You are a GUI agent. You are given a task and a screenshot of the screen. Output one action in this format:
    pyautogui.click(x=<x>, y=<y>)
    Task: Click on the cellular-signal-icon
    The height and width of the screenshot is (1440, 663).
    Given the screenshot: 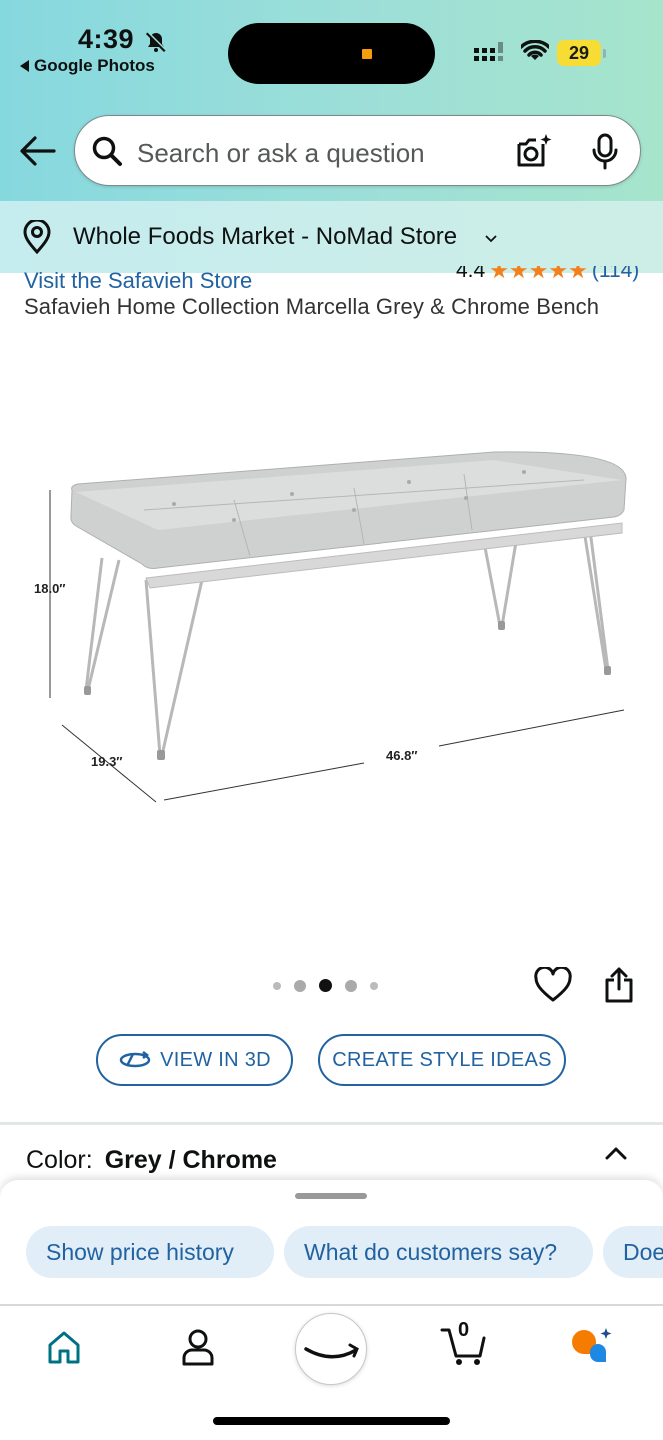 What is the action you would take?
    pyautogui.click(x=488, y=51)
    